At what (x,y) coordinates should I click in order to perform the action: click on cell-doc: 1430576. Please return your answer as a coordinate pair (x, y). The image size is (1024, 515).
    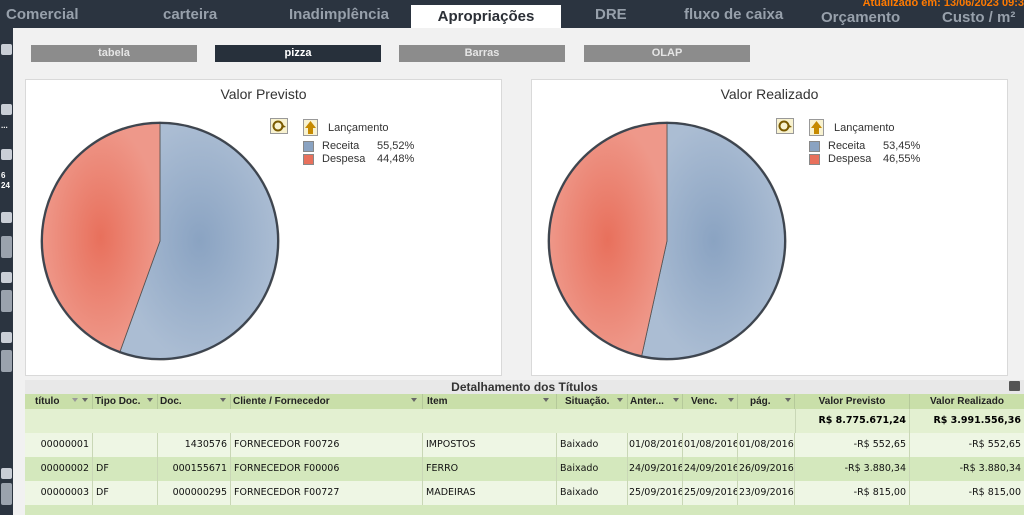
    Looking at the image, I should click on (194, 445).